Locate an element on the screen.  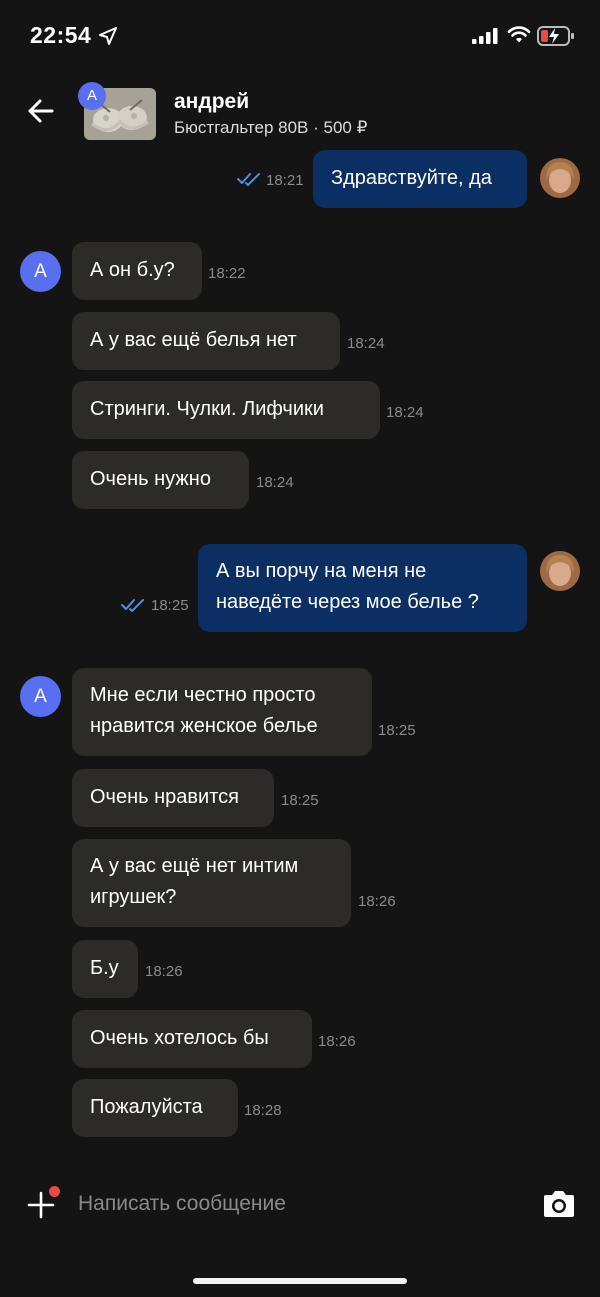
message-time: 18:21 is located at coordinates (285, 180).